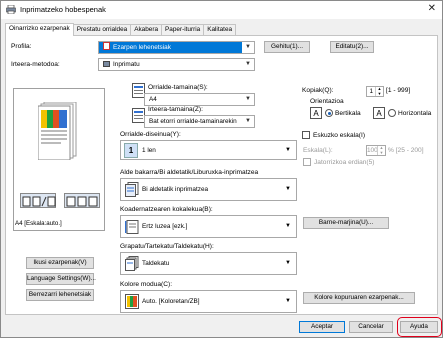 The image size is (443, 338). Describe the element at coordinates (132, 227) in the screenshot. I see `binding-icon` at that location.